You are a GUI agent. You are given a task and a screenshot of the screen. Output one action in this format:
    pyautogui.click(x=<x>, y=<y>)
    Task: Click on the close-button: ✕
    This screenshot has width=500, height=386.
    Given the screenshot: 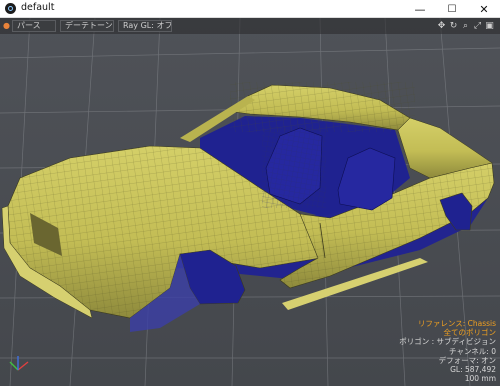 What is the action you would take?
    pyautogui.click(x=484, y=9)
    